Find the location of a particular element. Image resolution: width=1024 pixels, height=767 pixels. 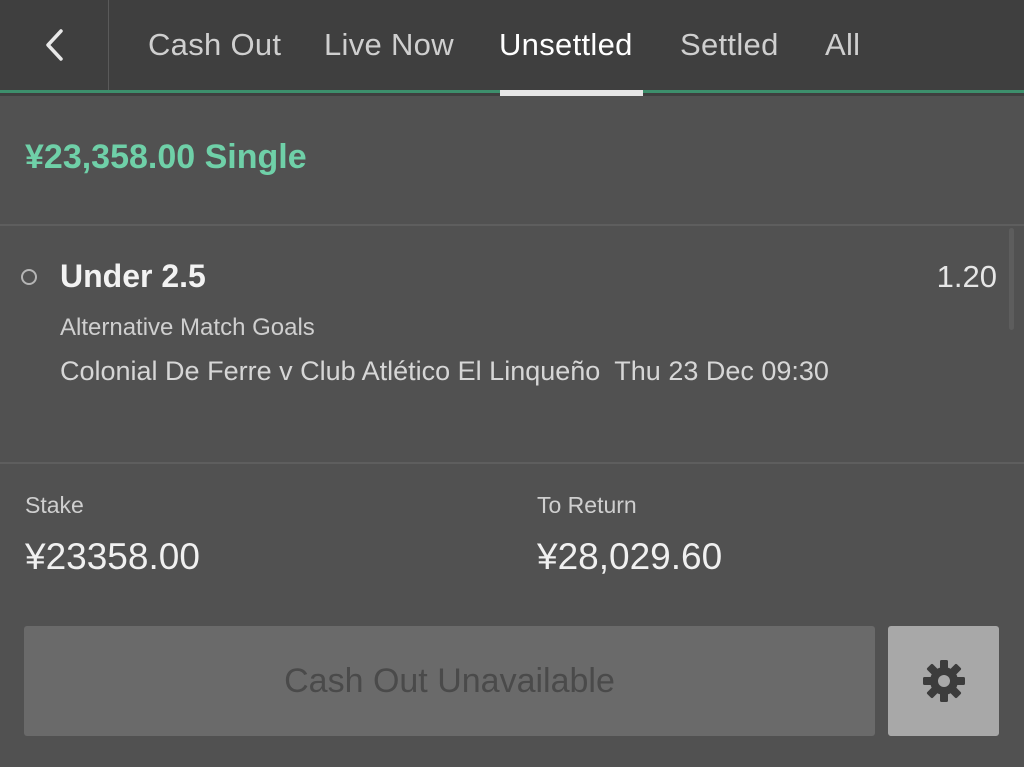

nav-divider is located at coordinates (108, 45).